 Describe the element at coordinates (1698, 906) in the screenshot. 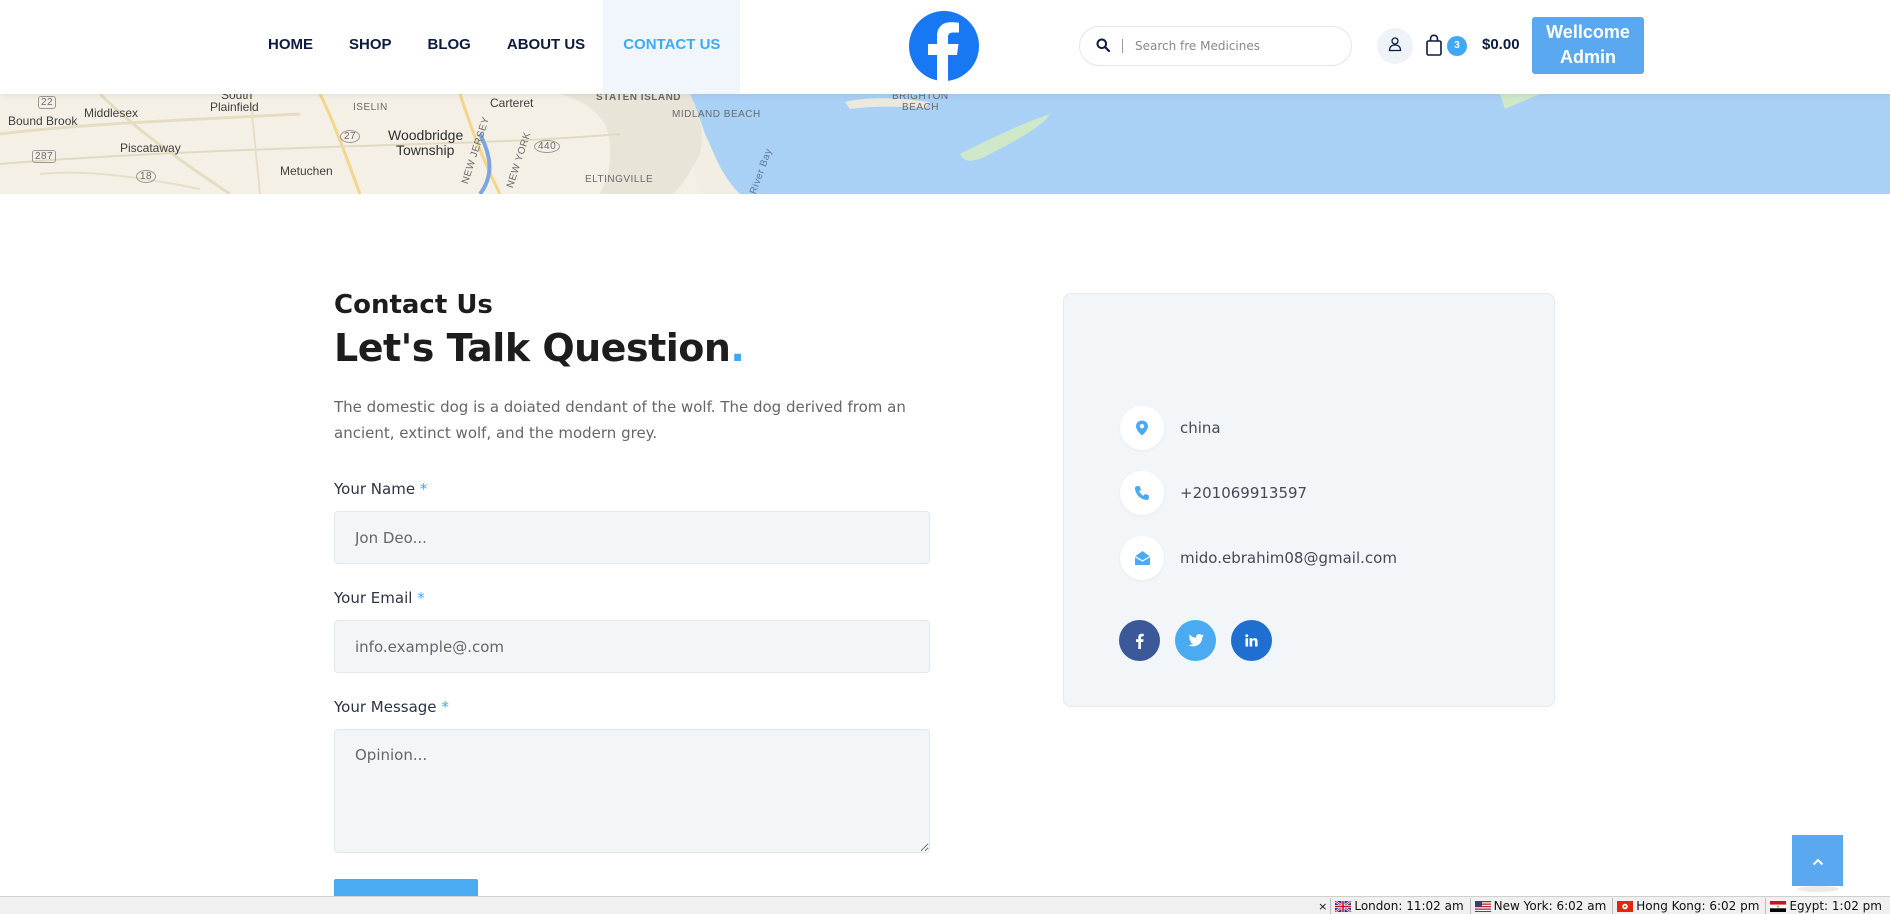

I see `clock-hong-kong-label: Hong Kong: 6:02 pm` at that location.